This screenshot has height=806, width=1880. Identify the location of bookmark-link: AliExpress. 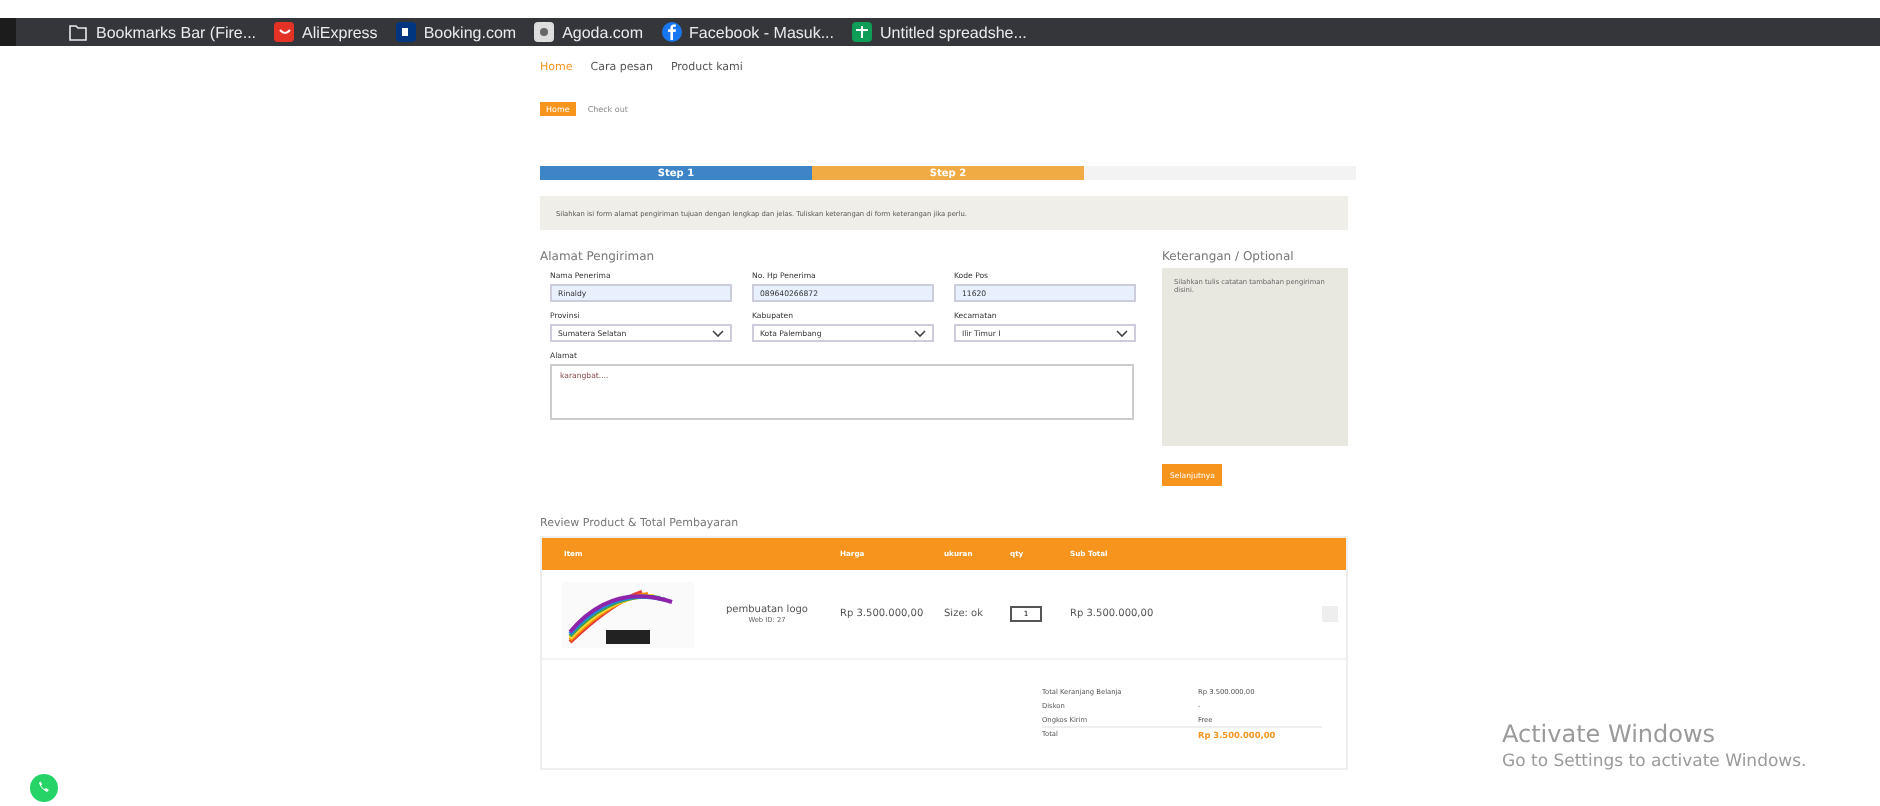
(340, 32).